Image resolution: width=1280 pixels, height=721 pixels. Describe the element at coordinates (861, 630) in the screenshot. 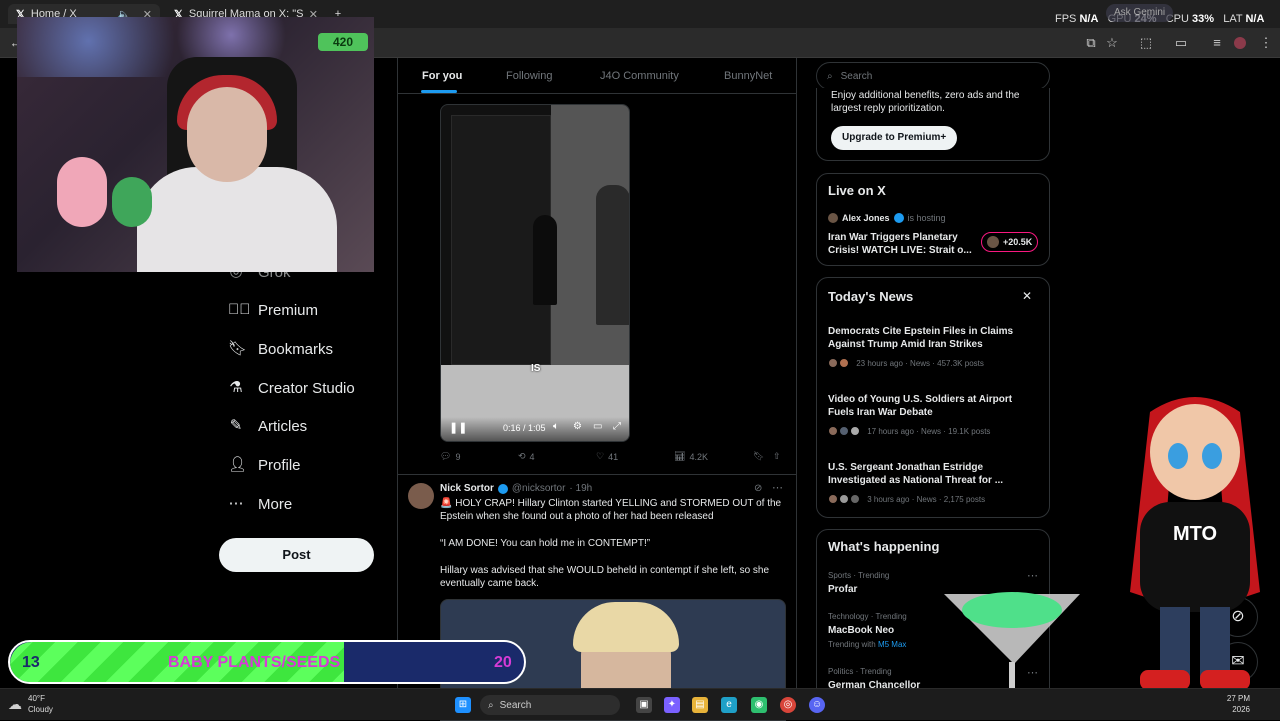

I see `trend-name: MacBook Neo` at that location.